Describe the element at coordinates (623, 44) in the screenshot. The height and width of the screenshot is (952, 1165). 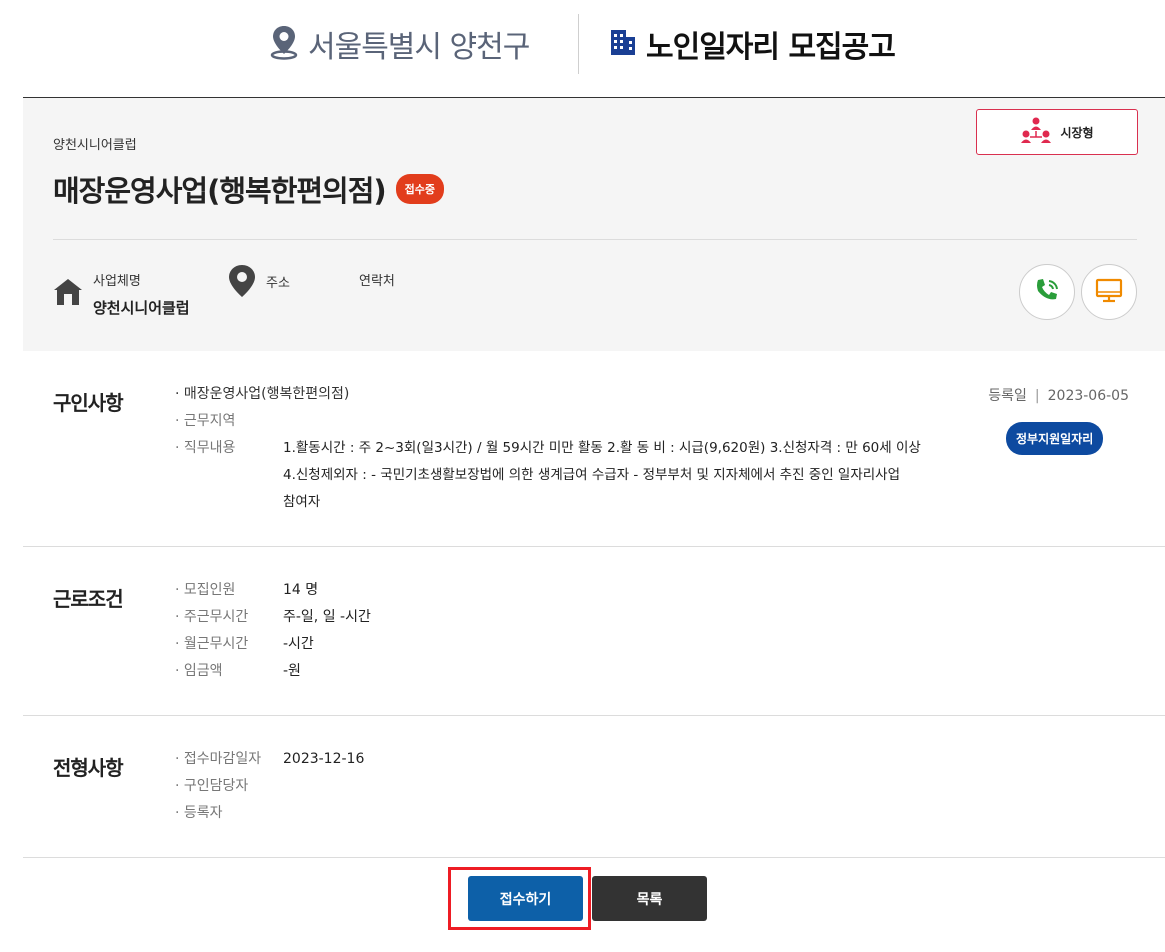
I see `building-icon` at that location.